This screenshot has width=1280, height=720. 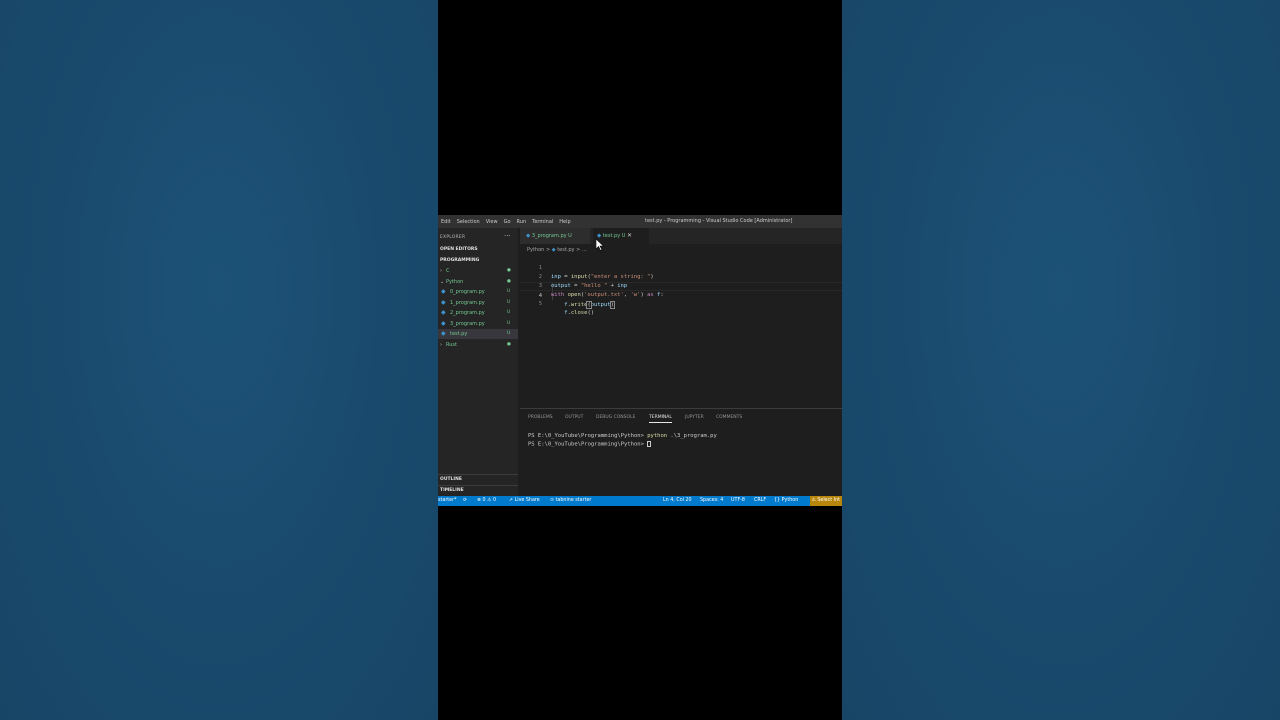 What do you see at coordinates (574, 417) in the screenshot?
I see `tab-output: OUTPUT` at bounding box center [574, 417].